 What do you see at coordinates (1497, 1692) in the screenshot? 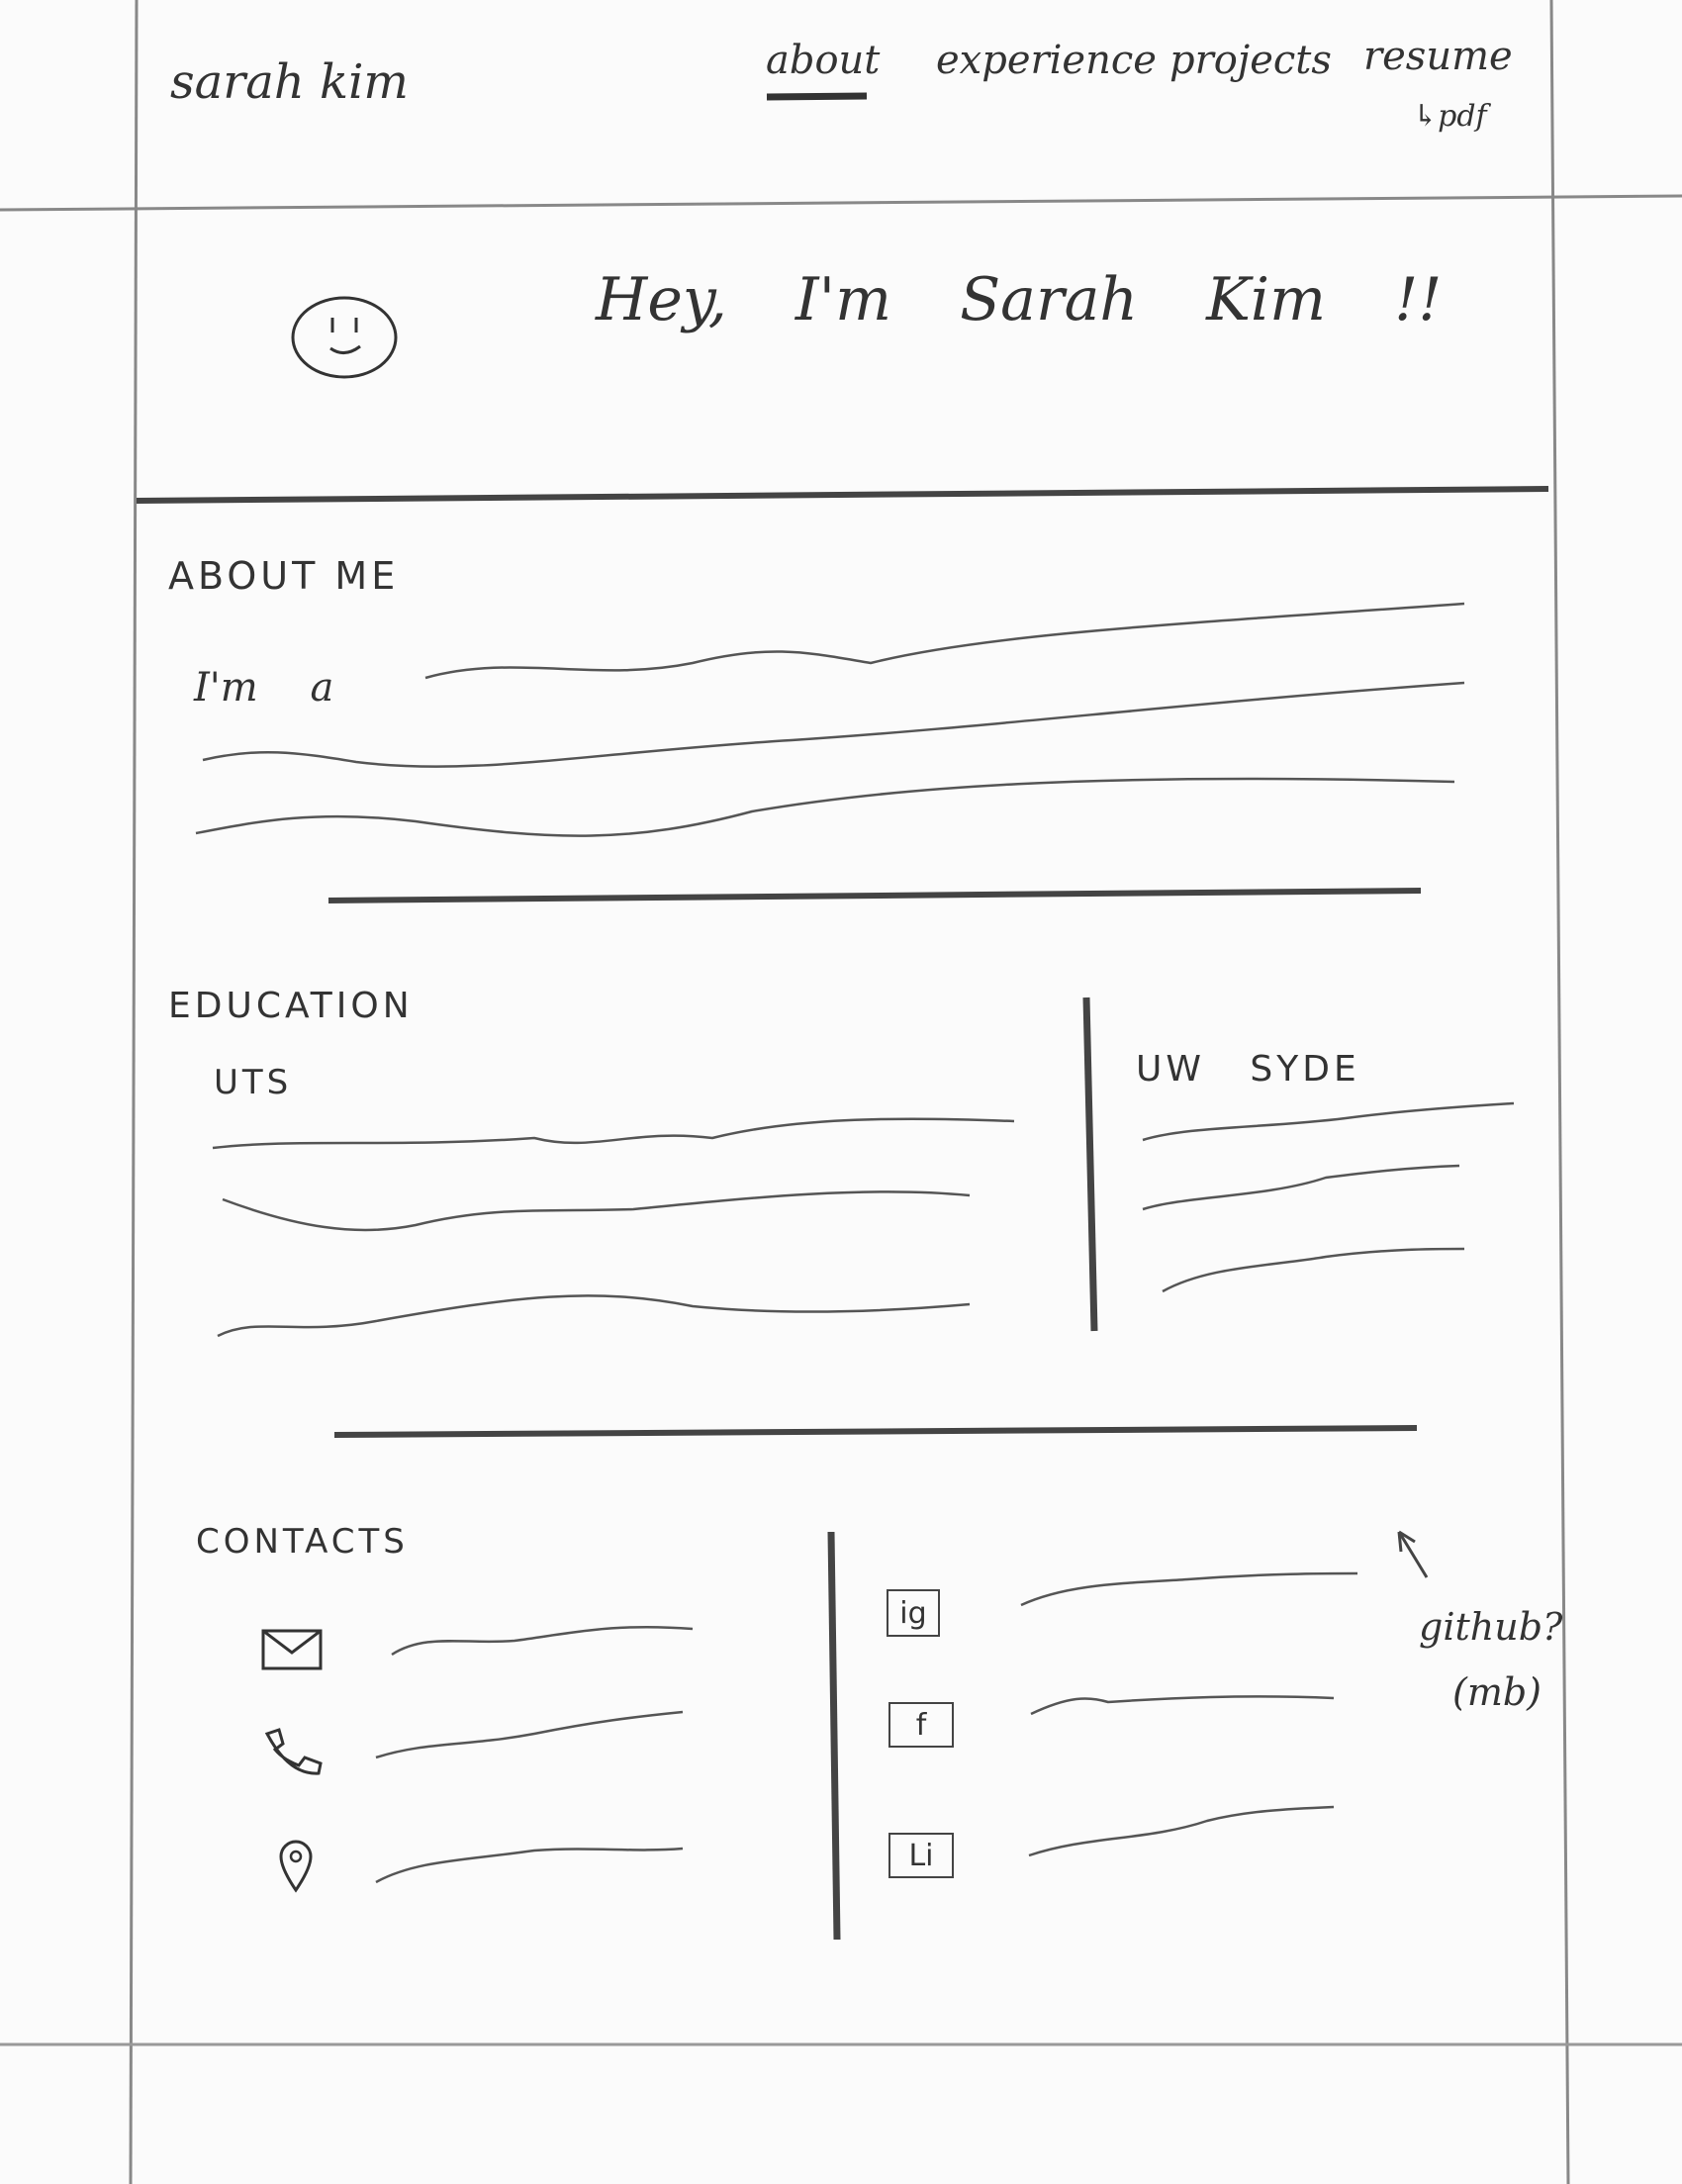
I see `github-annotation-note: (mb)` at bounding box center [1497, 1692].